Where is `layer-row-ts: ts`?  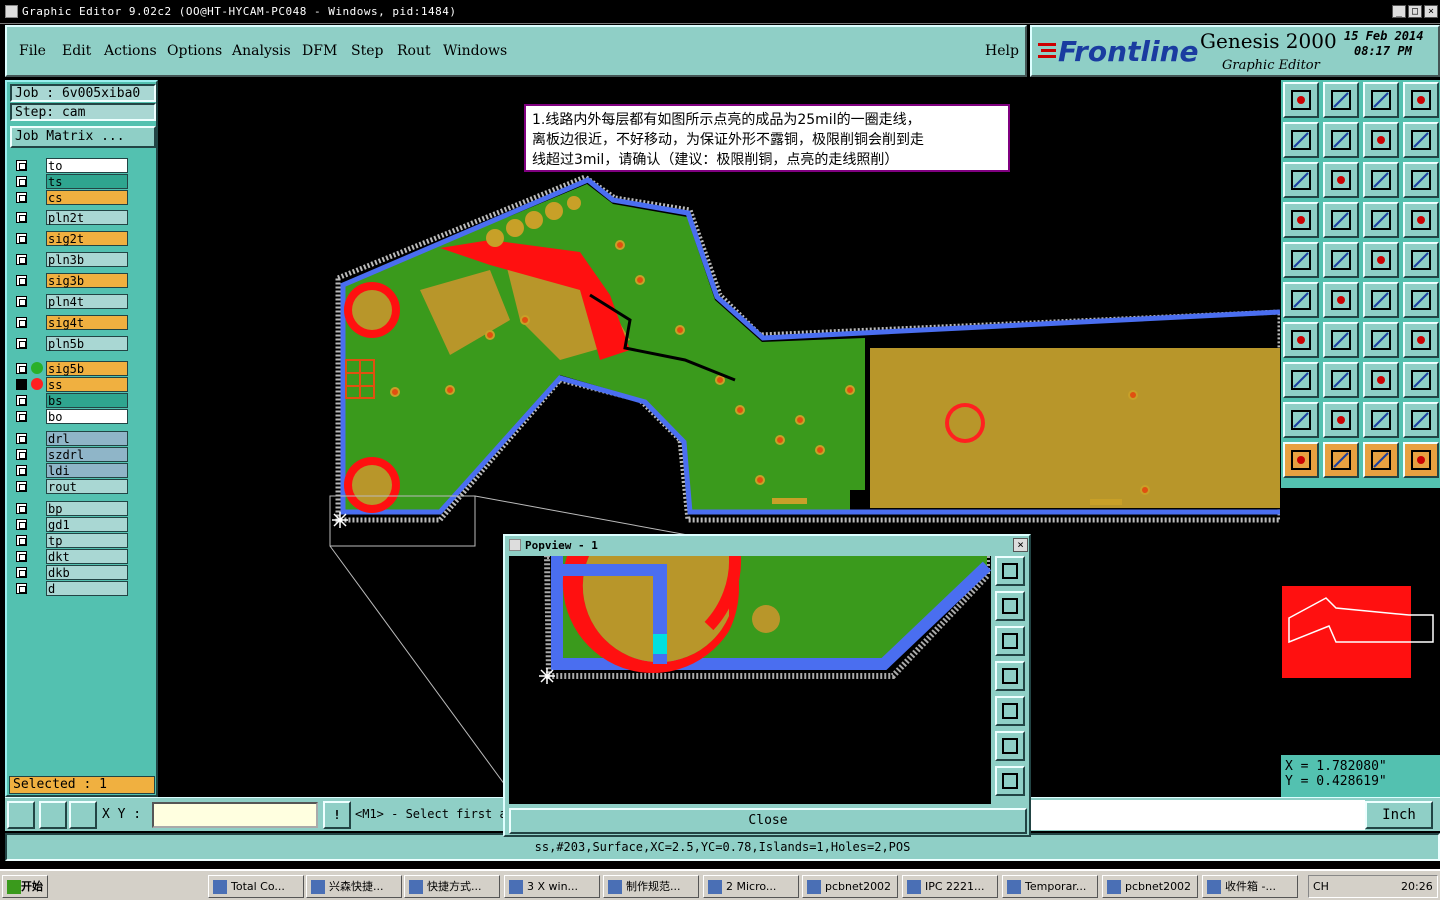
layer-row-ts: ts is located at coordinates (71, 181).